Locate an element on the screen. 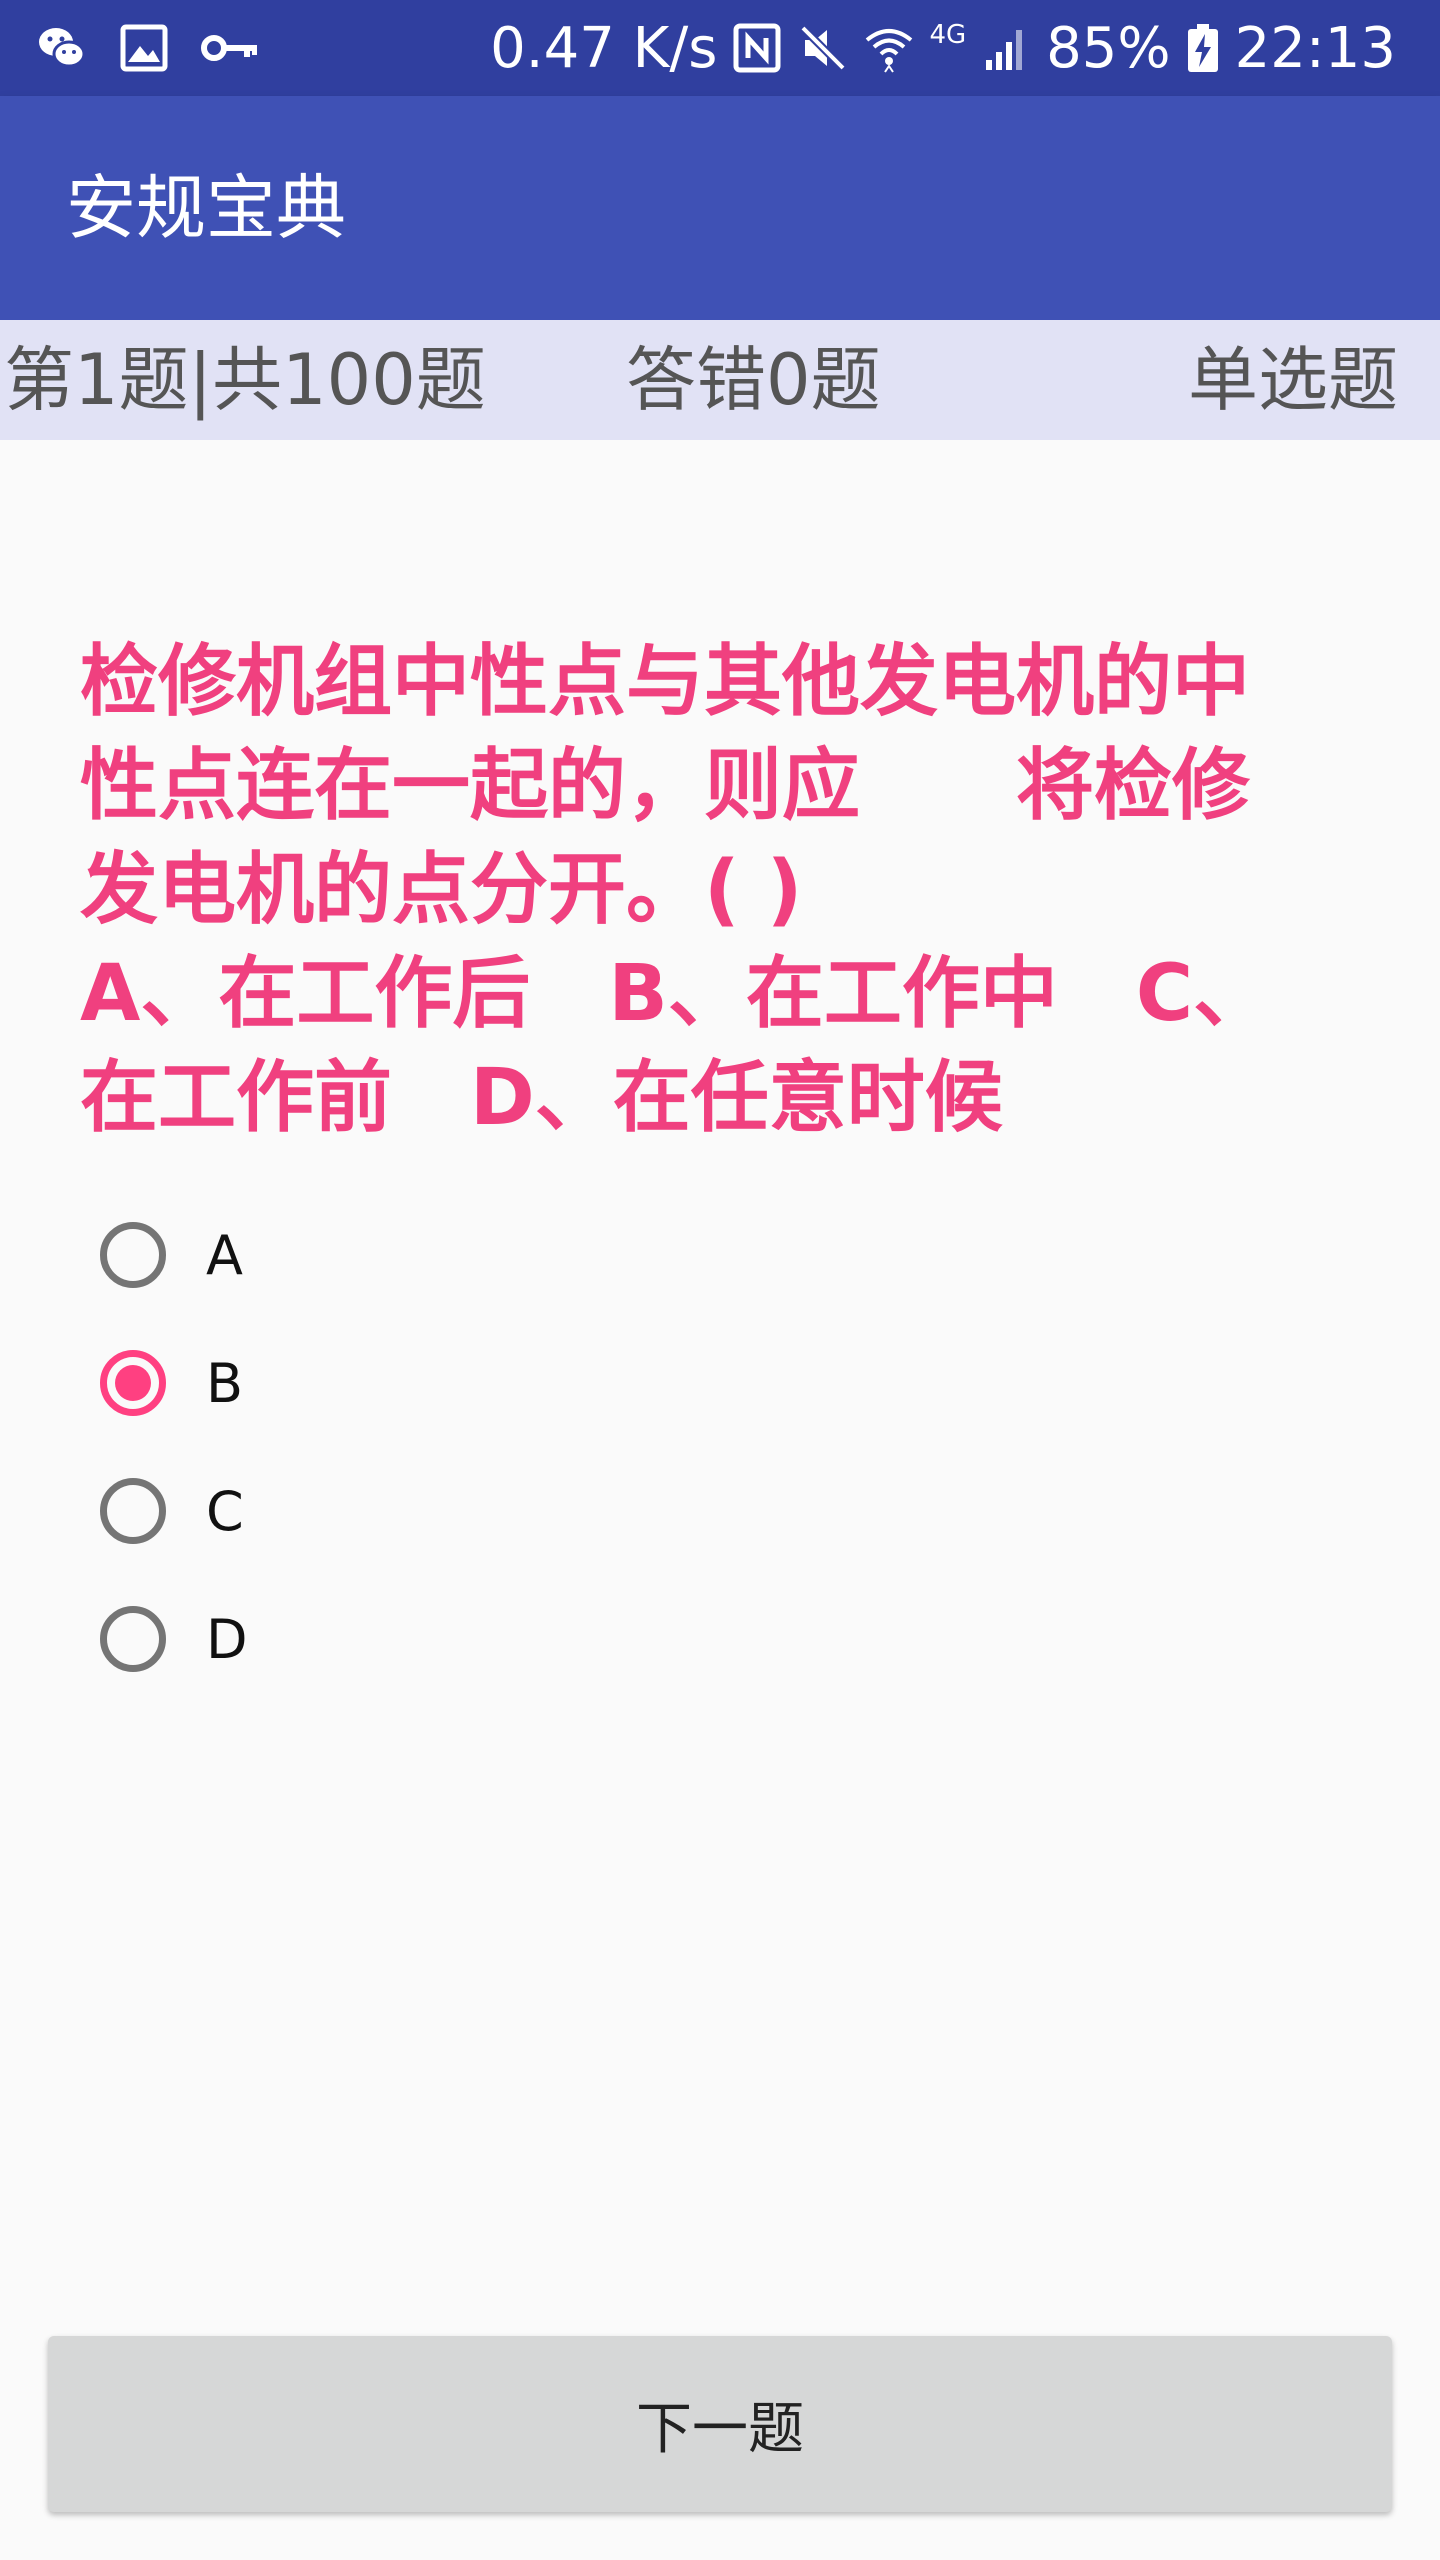  radio-button-a is located at coordinates (133, 1255).